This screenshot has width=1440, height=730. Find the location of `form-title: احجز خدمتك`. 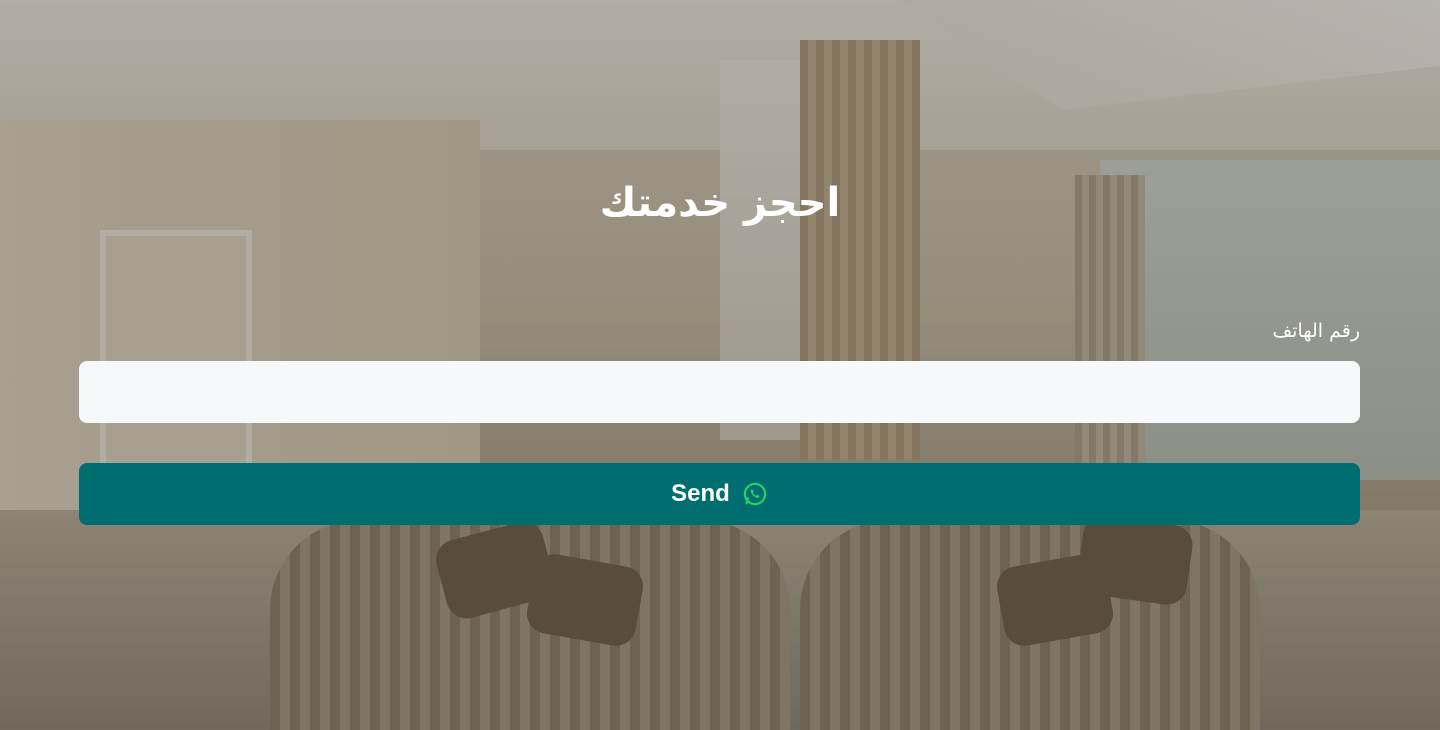

form-title: احجز خدمتك is located at coordinates (720, 203).